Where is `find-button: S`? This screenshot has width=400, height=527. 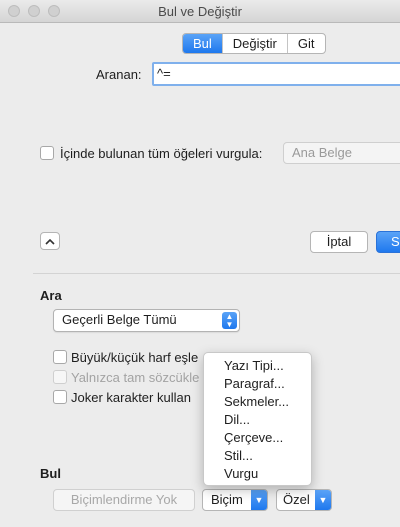 find-button: S is located at coordinates (388, 242).